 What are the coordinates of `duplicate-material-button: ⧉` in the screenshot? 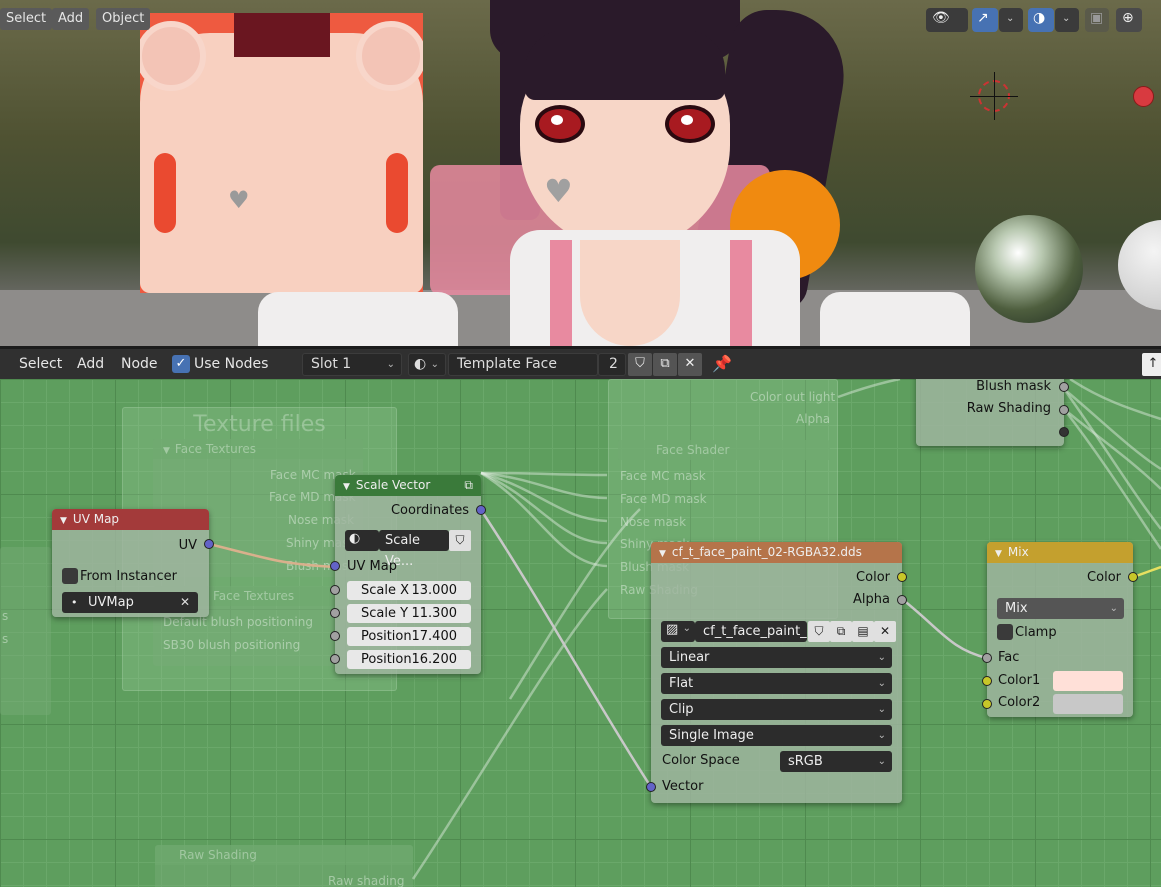 It's located at (665, 364).